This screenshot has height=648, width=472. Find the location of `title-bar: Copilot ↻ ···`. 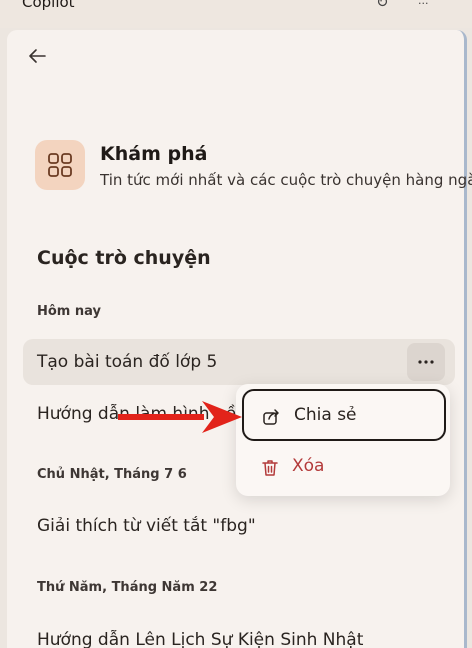

title-bar: Copilot ↻ ··· is located at coordinates (236, 14).